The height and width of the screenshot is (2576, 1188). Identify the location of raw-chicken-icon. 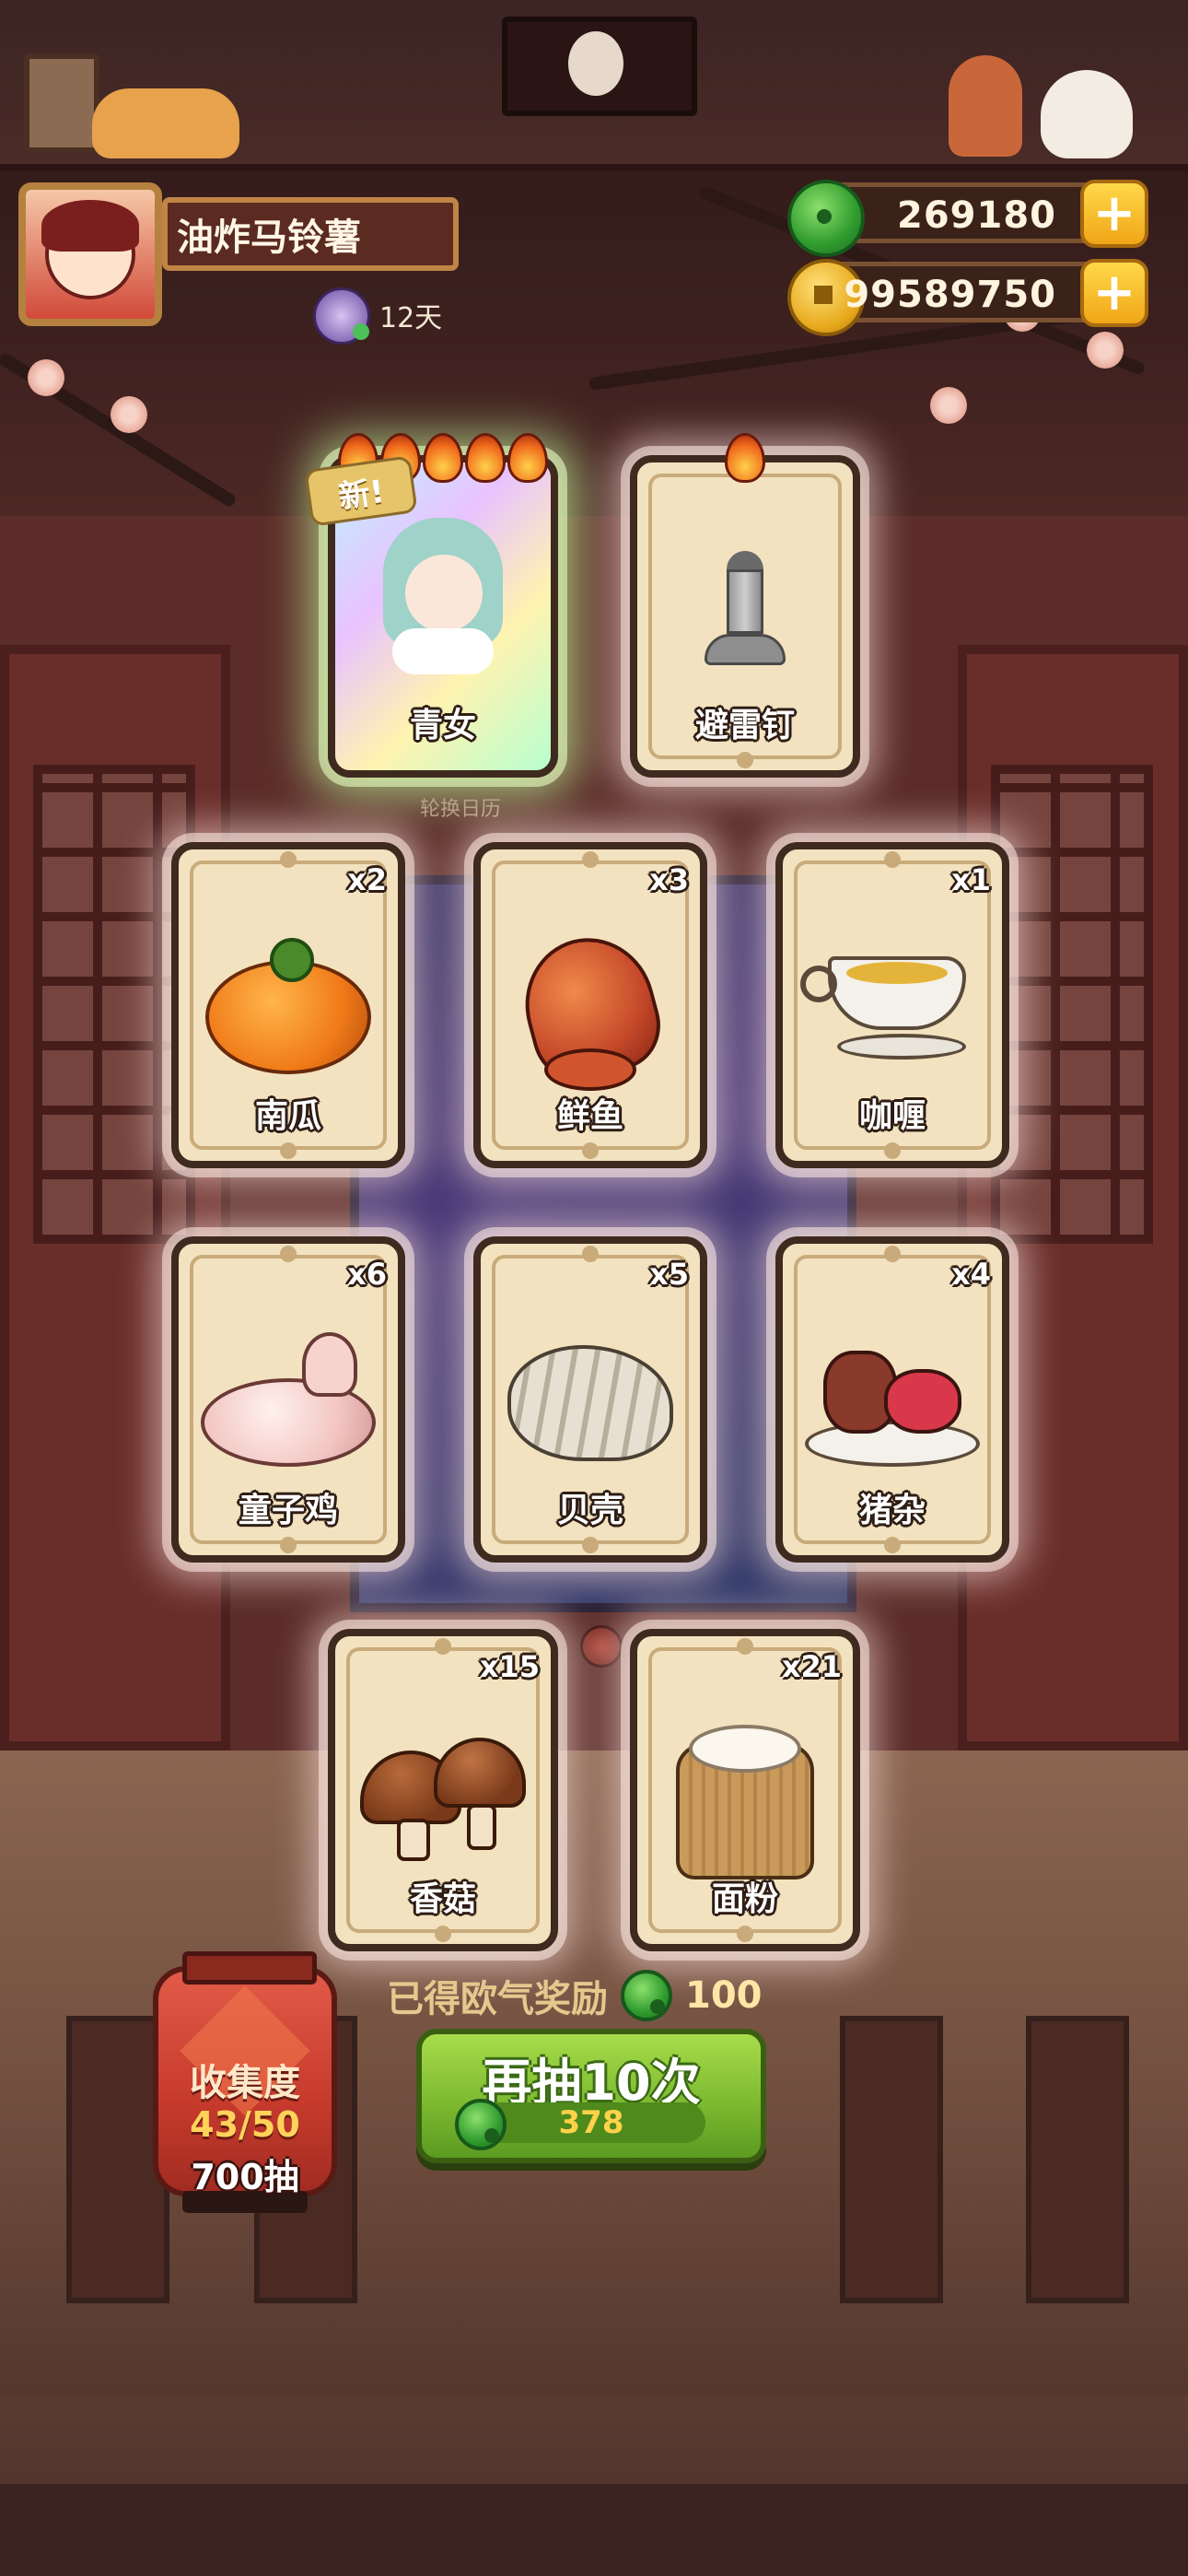
(288, 1401).